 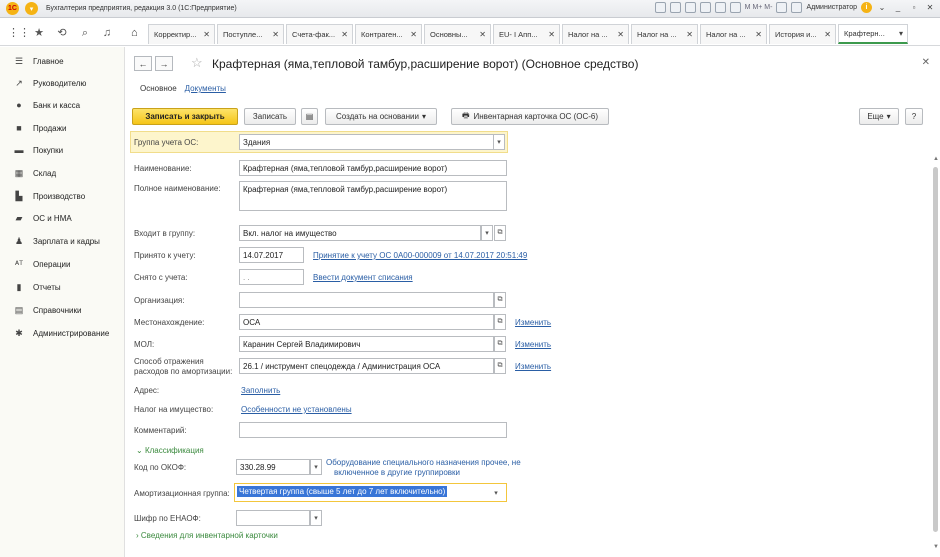 I want to click on classification-group-header: ⌄ Классификация, so click(x=170, y=450).